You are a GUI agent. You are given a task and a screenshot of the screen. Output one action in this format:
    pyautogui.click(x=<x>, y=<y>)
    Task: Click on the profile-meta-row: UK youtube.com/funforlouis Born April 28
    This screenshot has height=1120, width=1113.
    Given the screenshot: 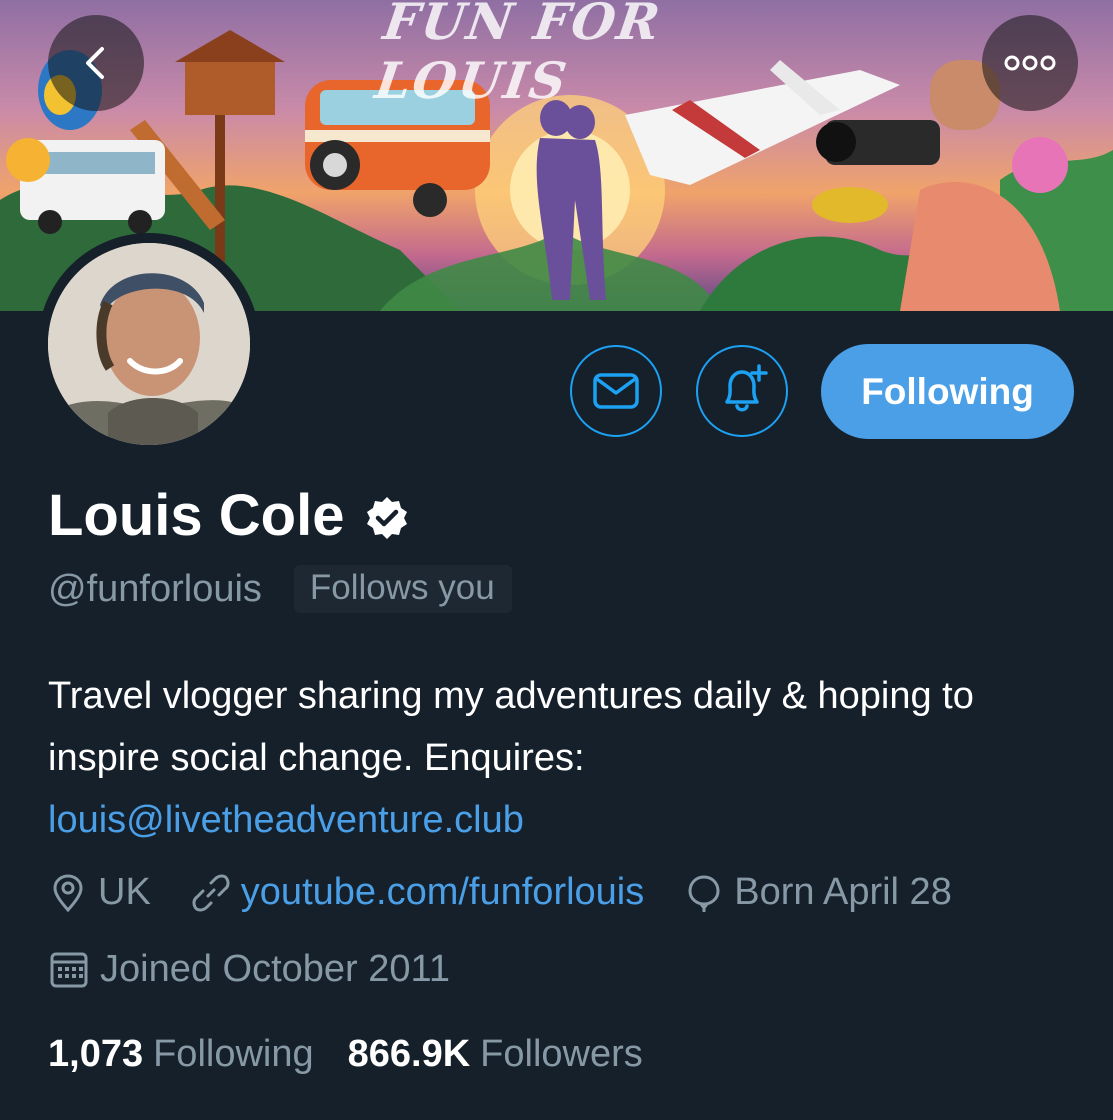 What is the action you would take?
    pyautogui.click(x=520, y=892)
    